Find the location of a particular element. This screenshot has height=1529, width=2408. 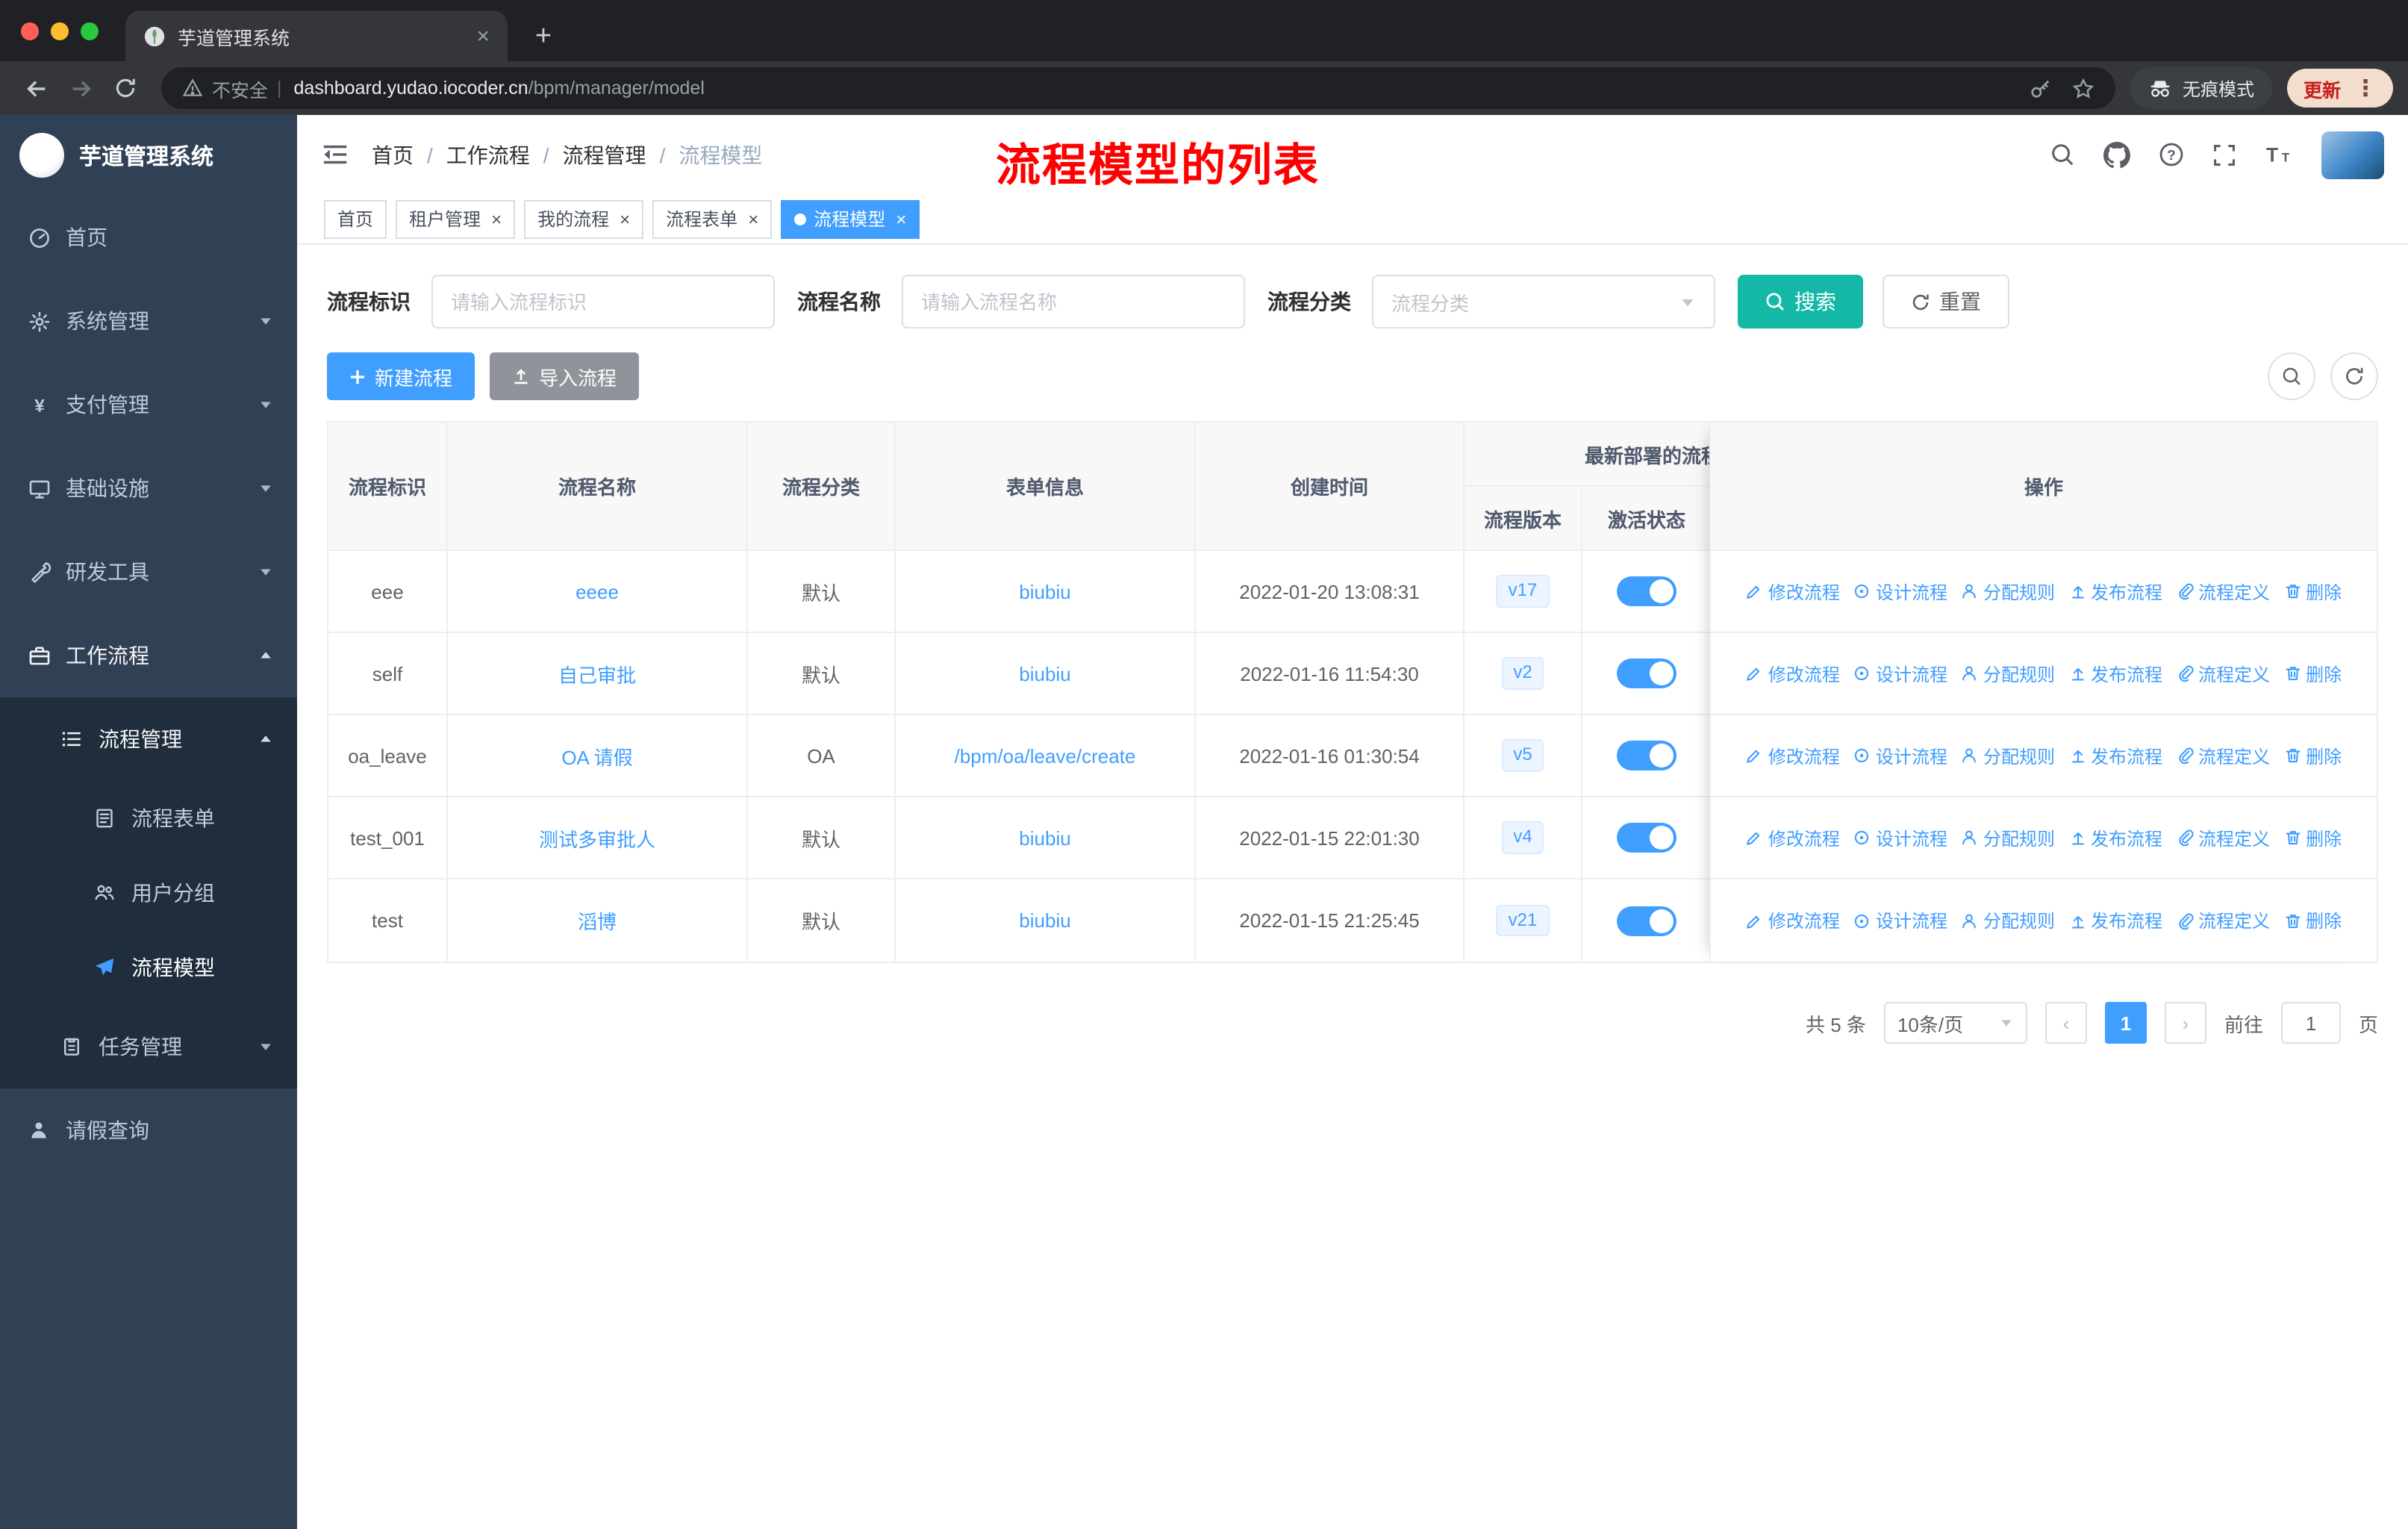

sidebar-item-home: 首页 is located at coordinates (148, 238).